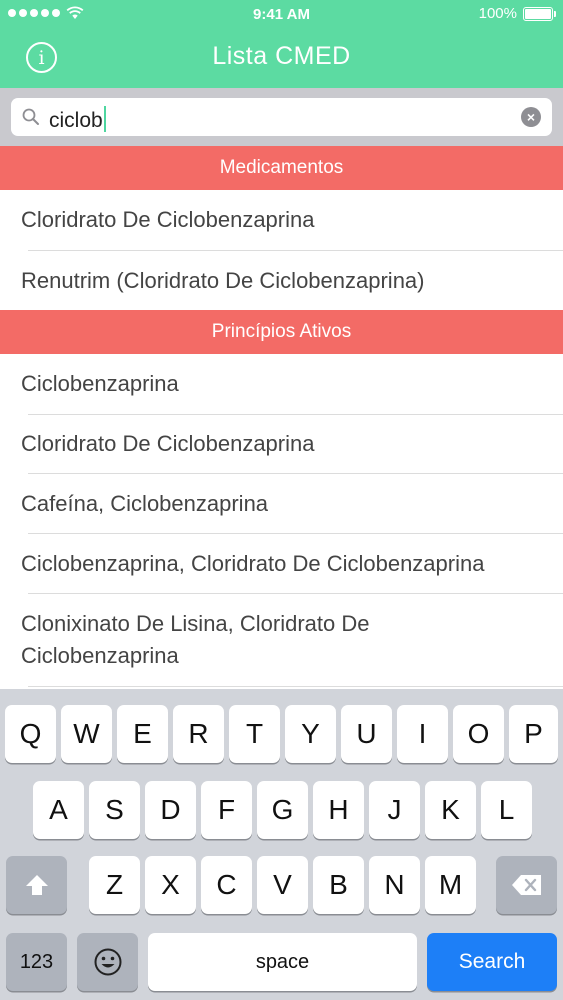 This screenshot has height=1000, width=563. I want to click on search-key: Search, so click(492, 962).